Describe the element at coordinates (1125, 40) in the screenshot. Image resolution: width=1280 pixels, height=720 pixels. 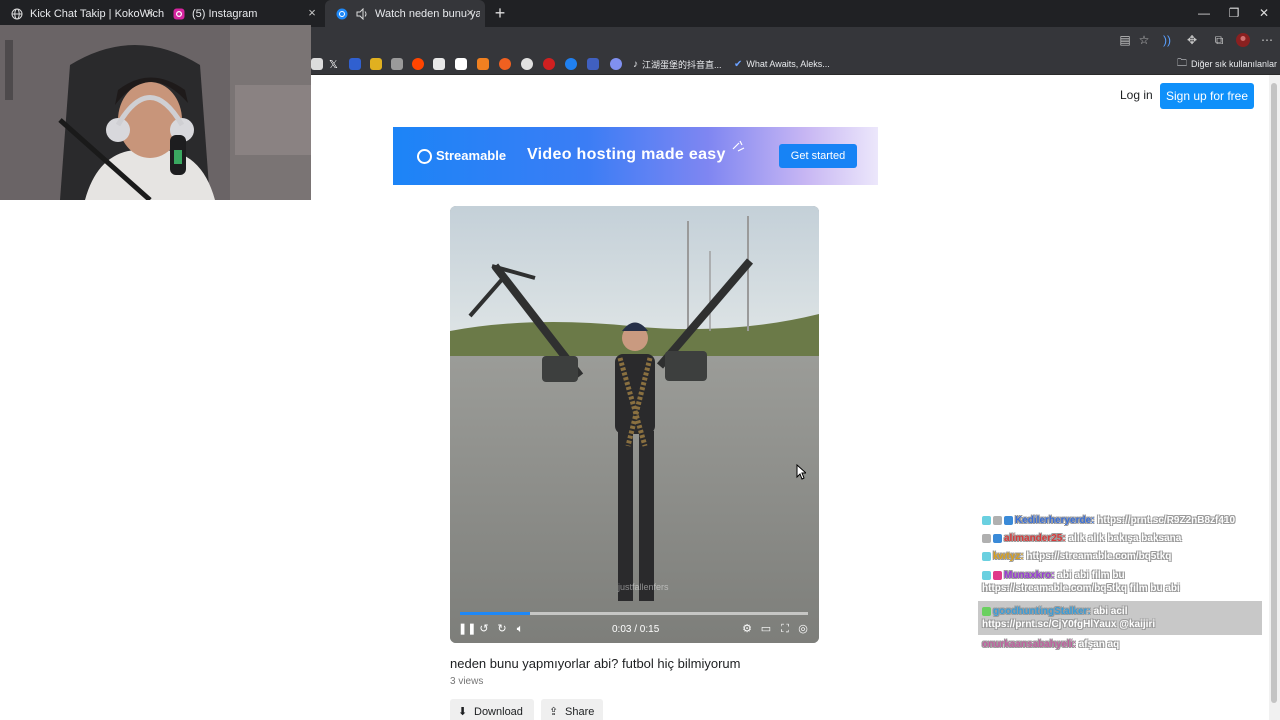
I see `reader-icon: ▤` at that location.